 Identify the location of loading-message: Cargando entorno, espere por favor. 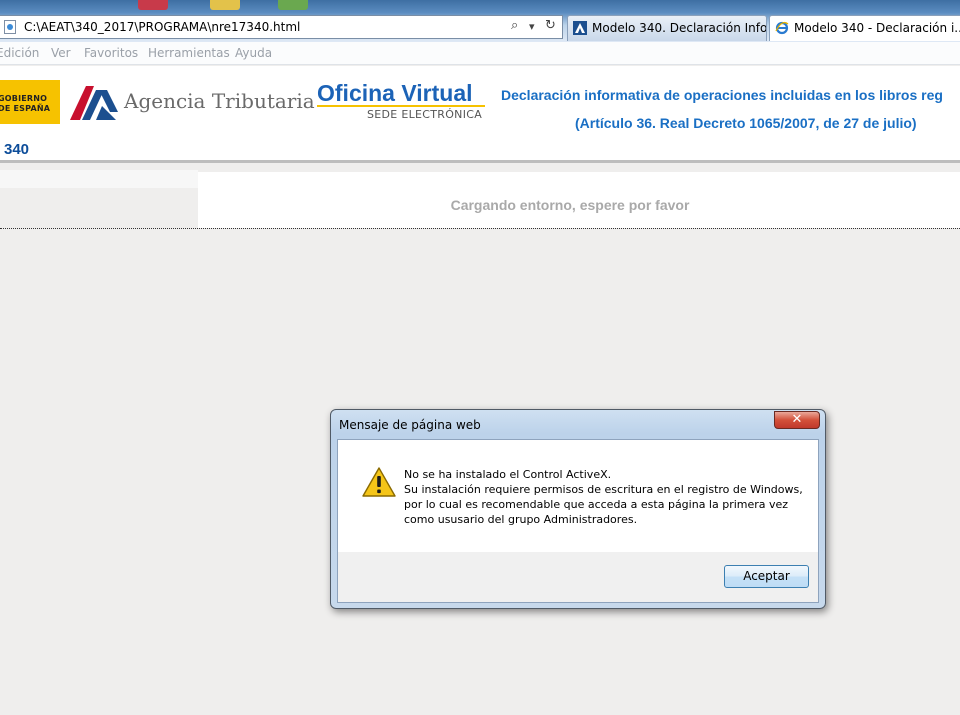
(570, 205).